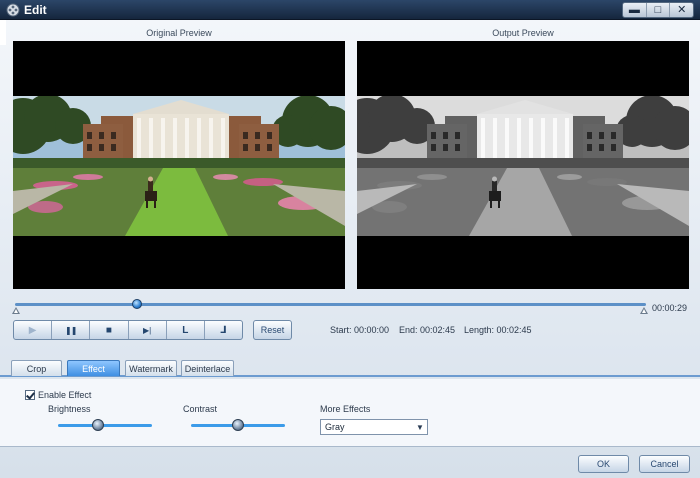  What do you see at coordinates (335, 427) in the screenshot?
I see `more-effects-value: Gray` at bounding box center [335, 427].